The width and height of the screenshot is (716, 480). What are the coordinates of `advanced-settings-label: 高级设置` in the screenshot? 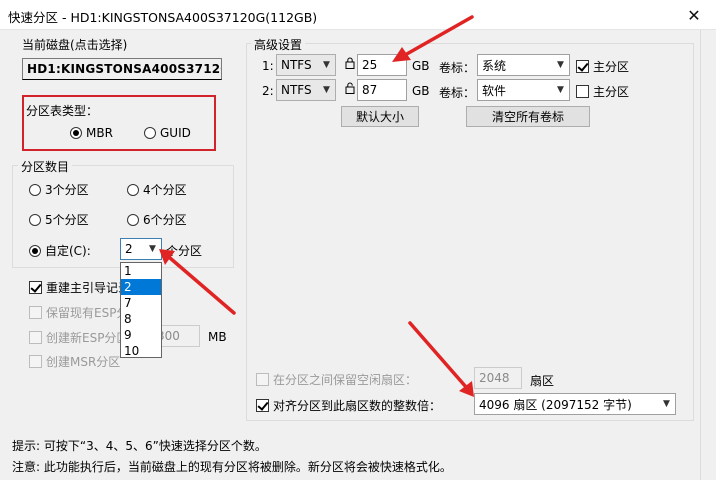 It's located at (278, 44).